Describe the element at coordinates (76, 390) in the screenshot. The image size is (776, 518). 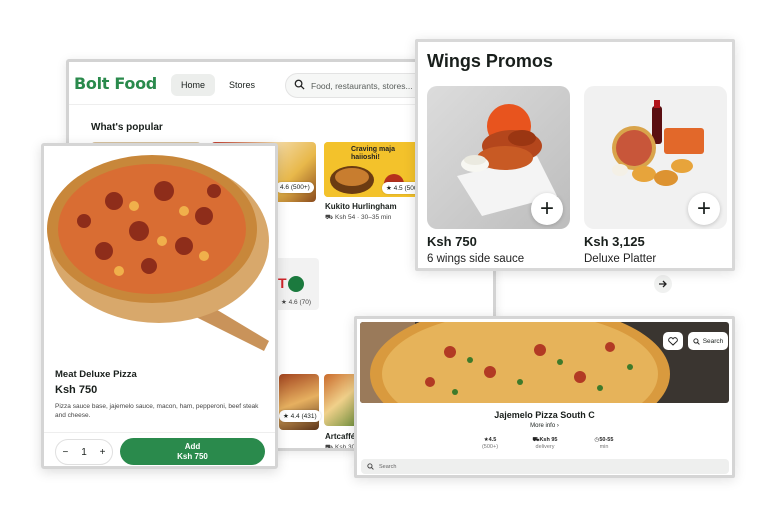
I see `dish-price: Ksh 750` at that location.